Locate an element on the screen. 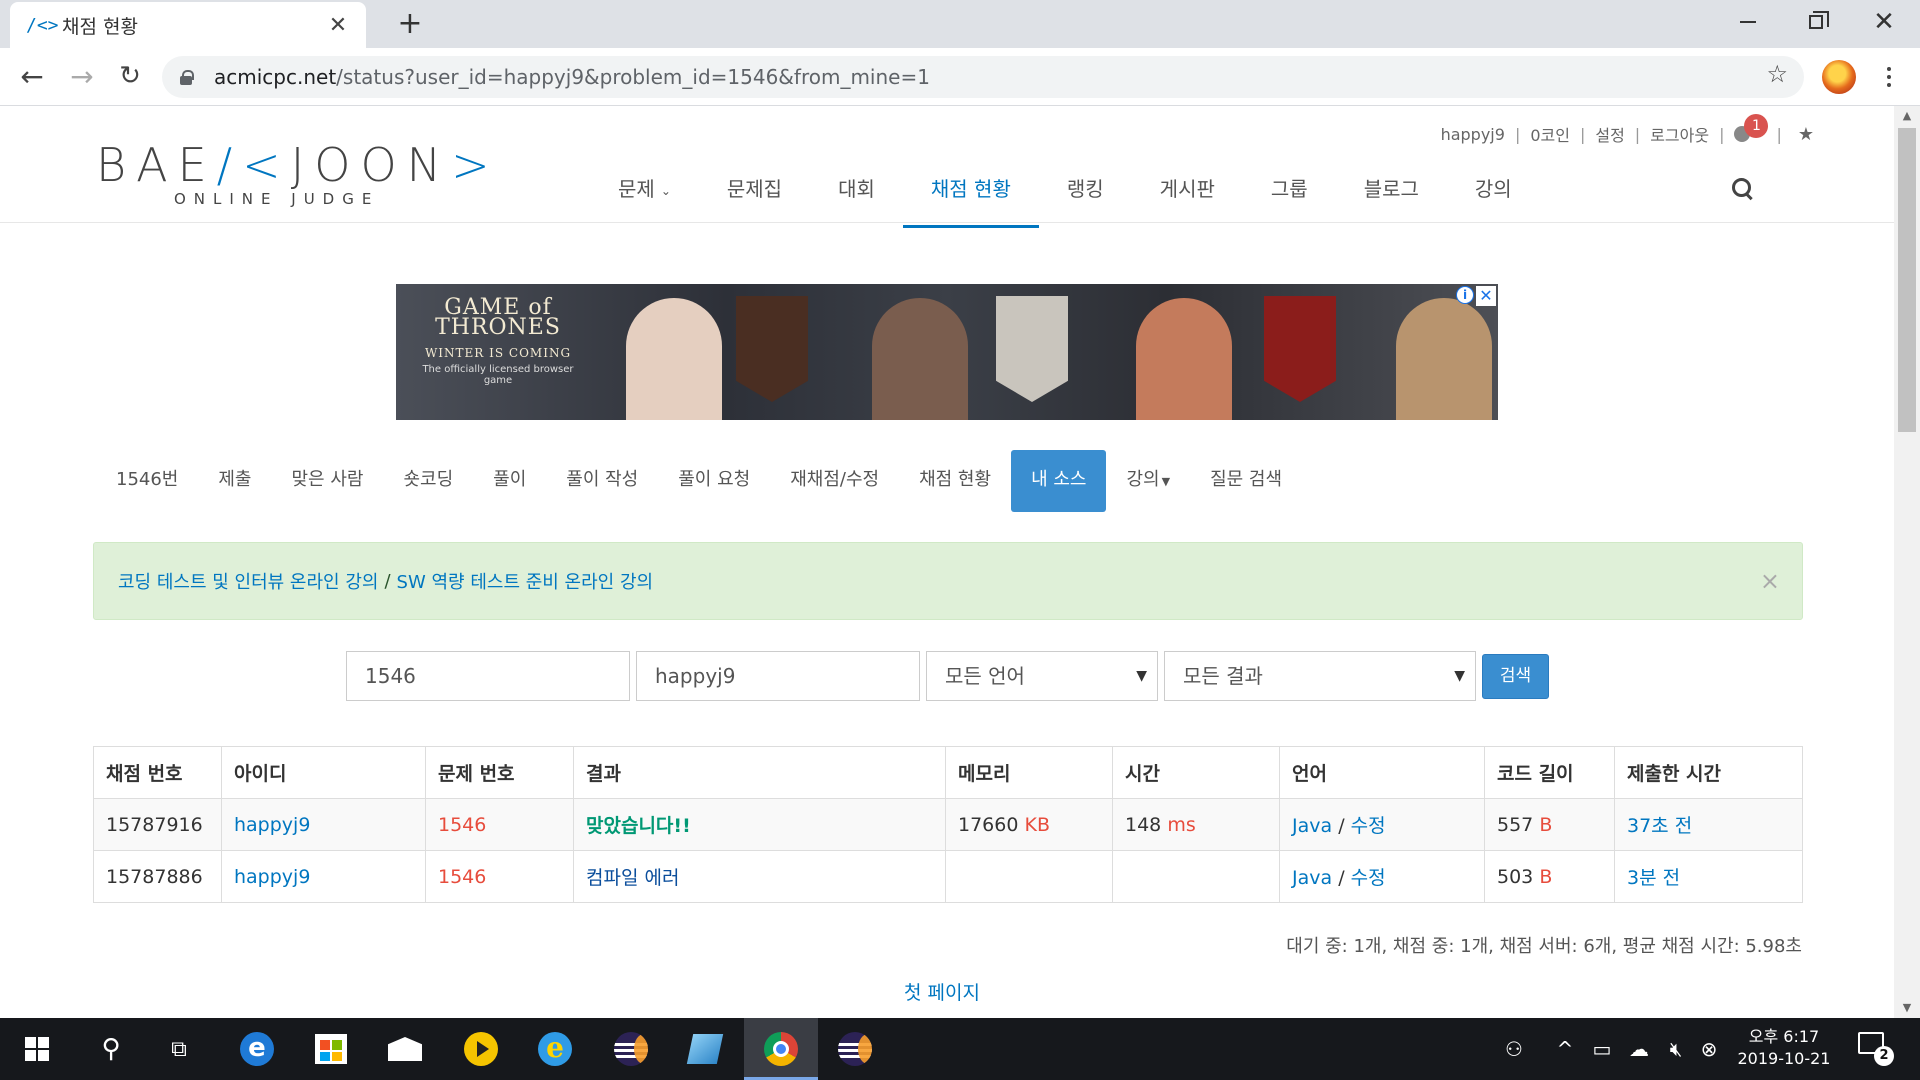 This screenshot has height=1080, width=1920. battery-tray-button: ▭ is located at coordinates (1602, 1049).